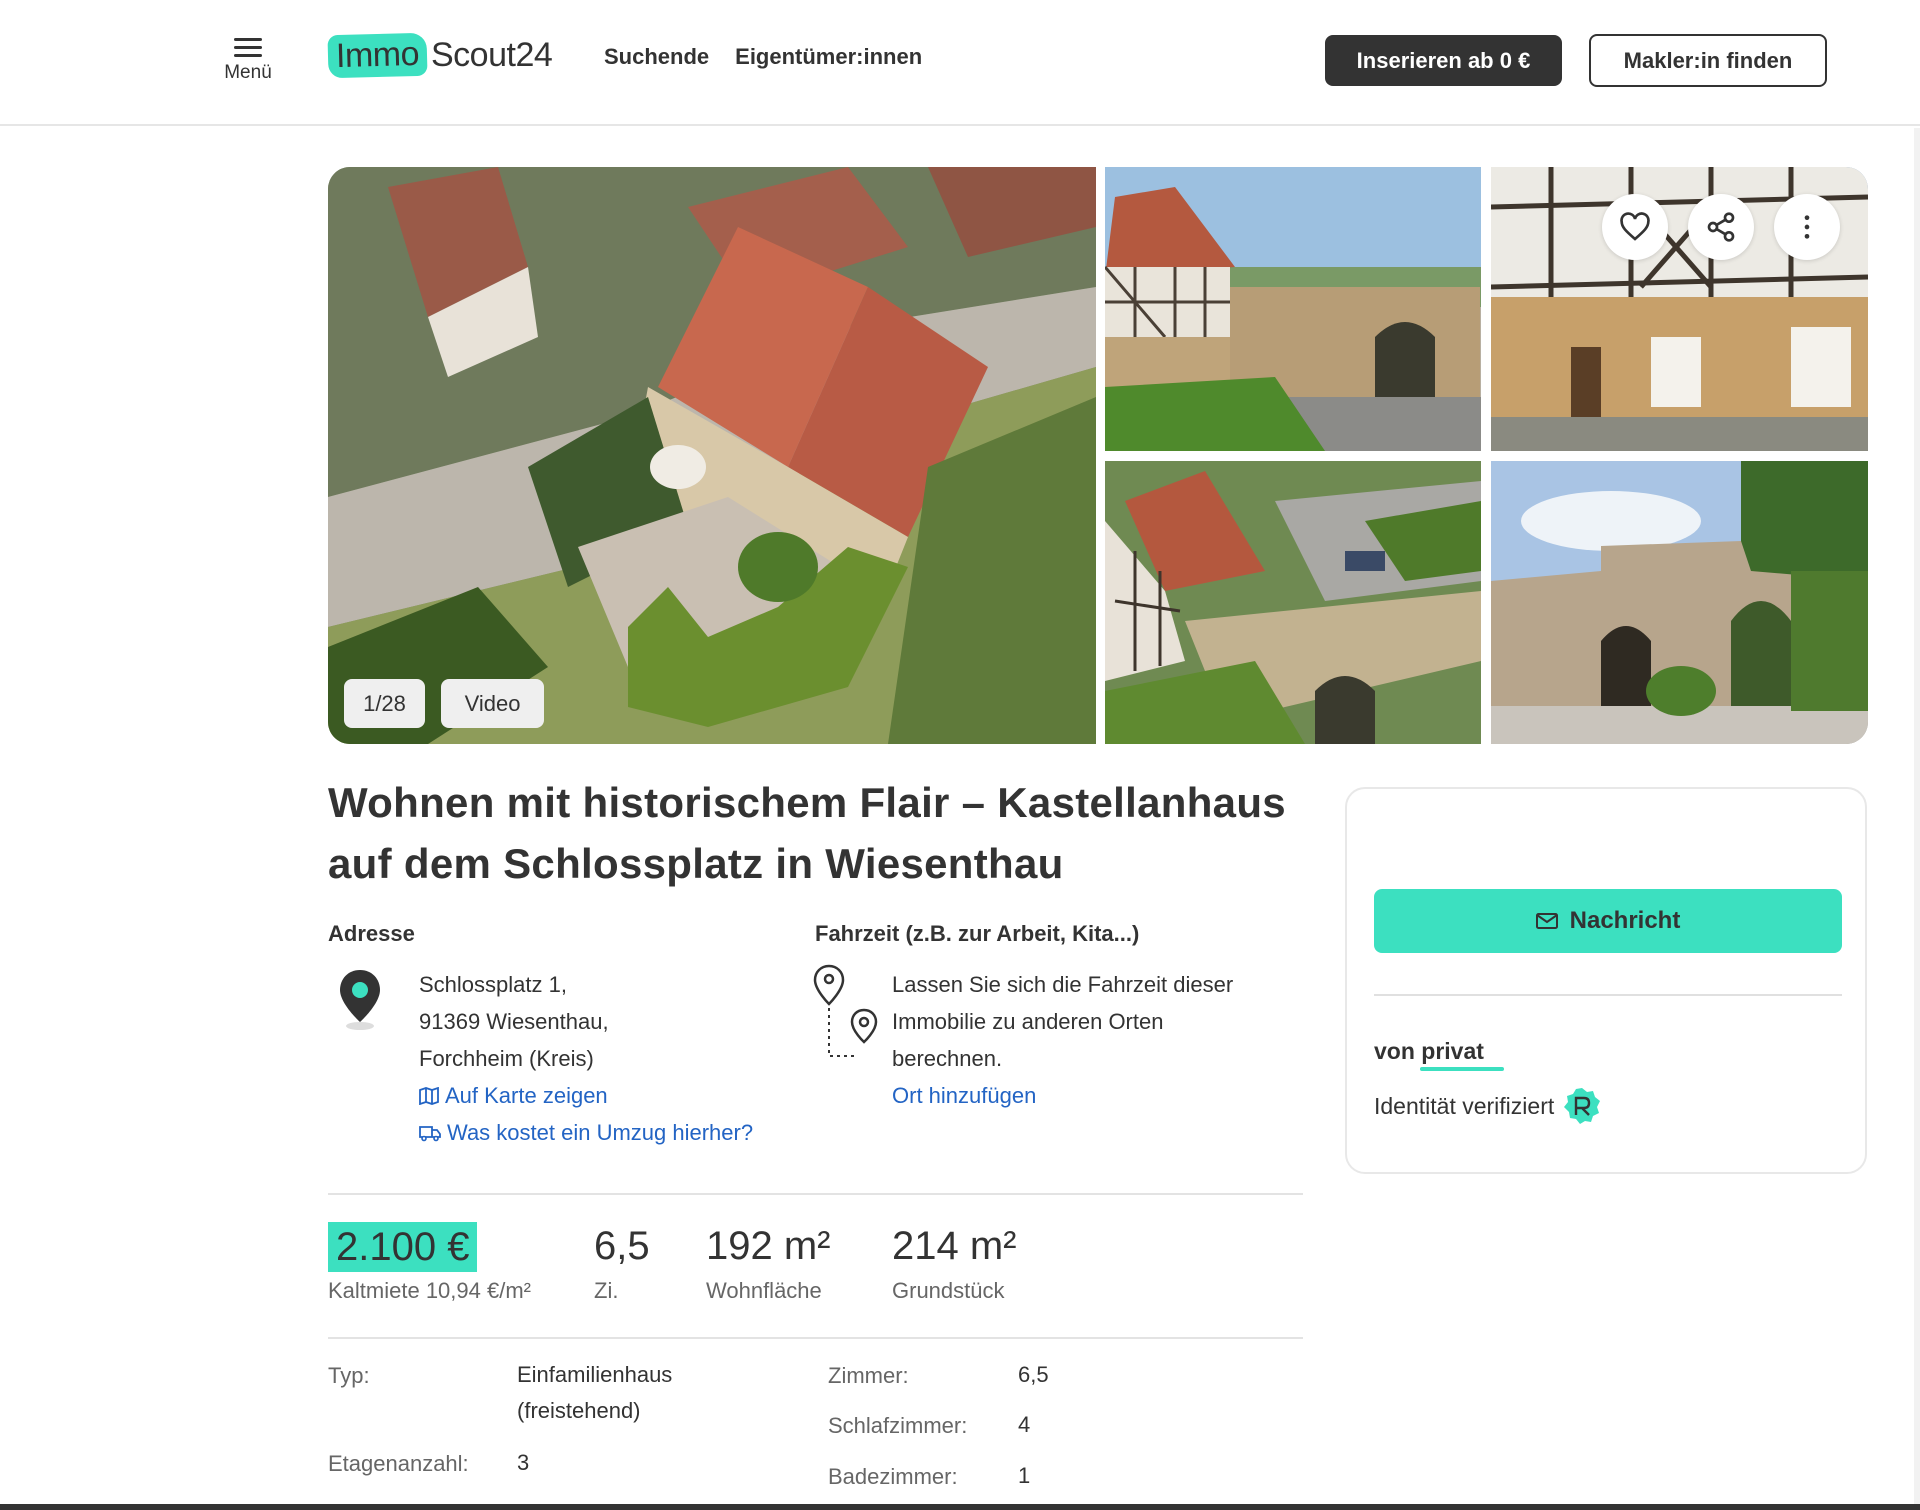  I want to click on favorite-button, so click(1635, 227).